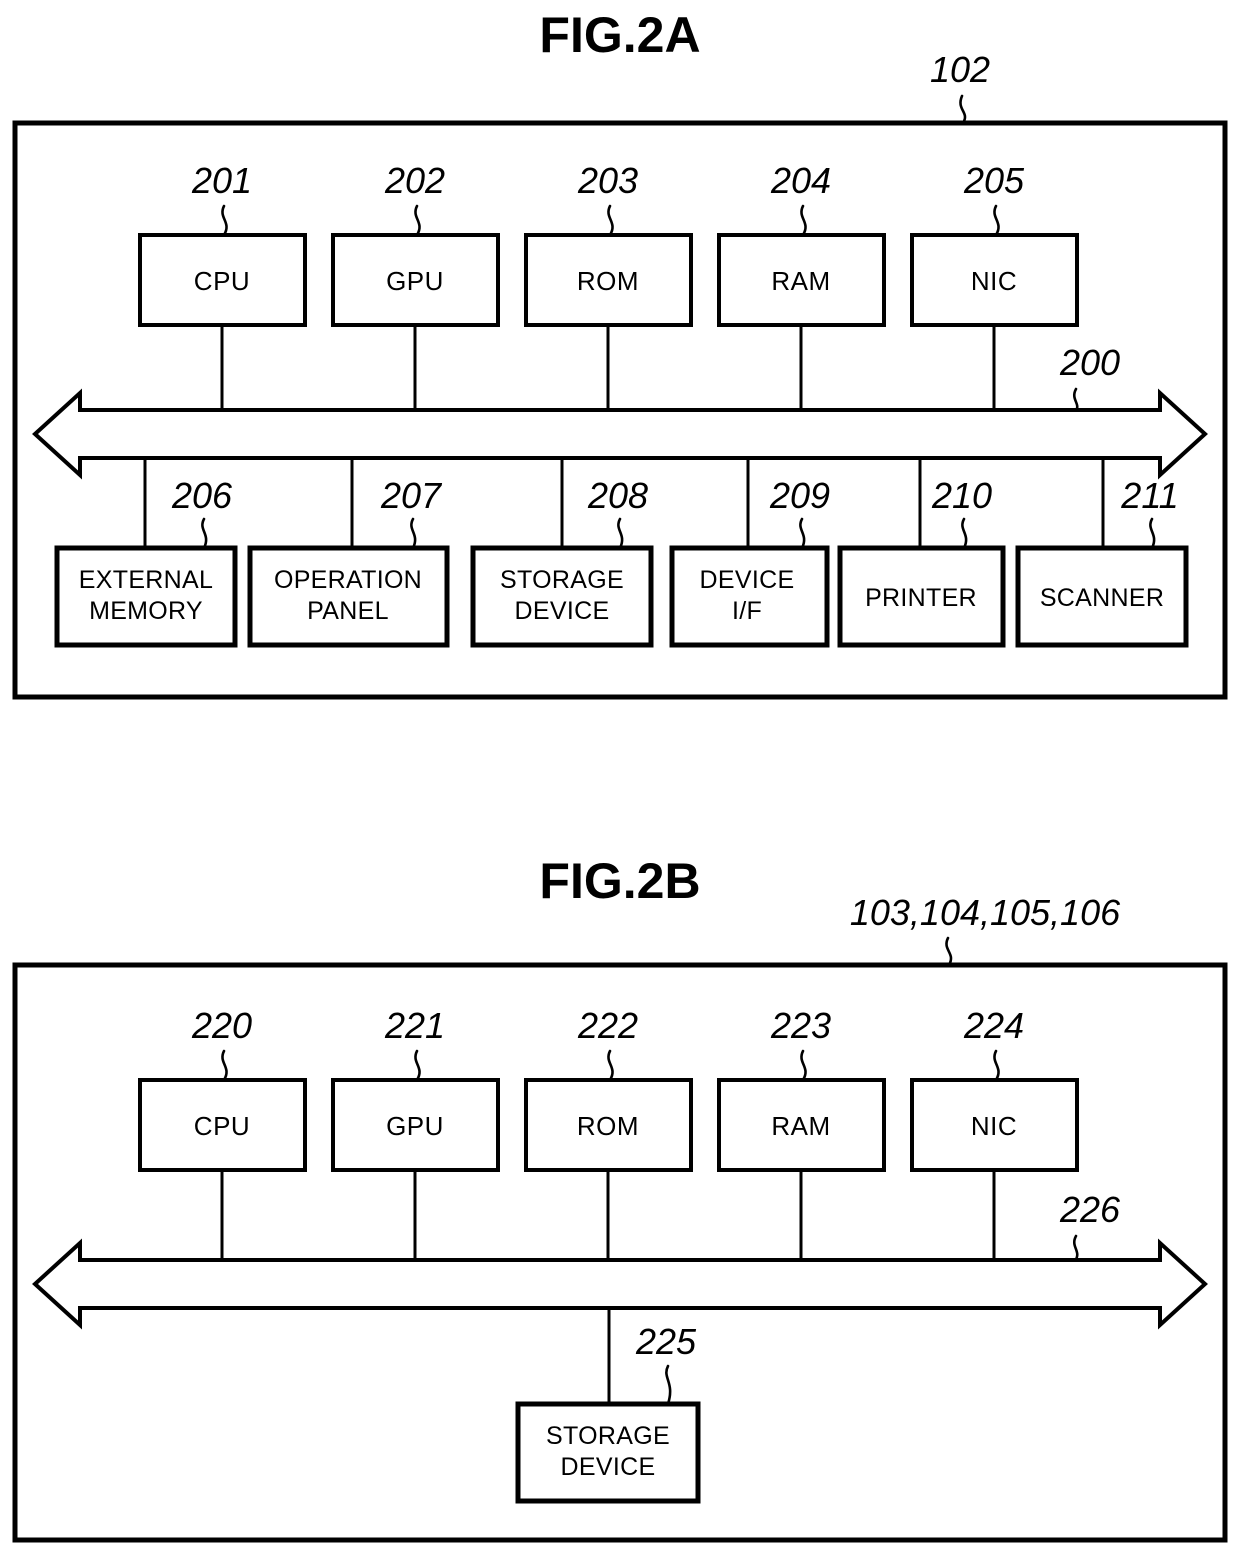 The height and width of the screenshot is (1556, 1240). What do you see at coordinates (949, 951) in the screenshot?
I see `leader-line-frame-2b` at bounding box center [949, 951].